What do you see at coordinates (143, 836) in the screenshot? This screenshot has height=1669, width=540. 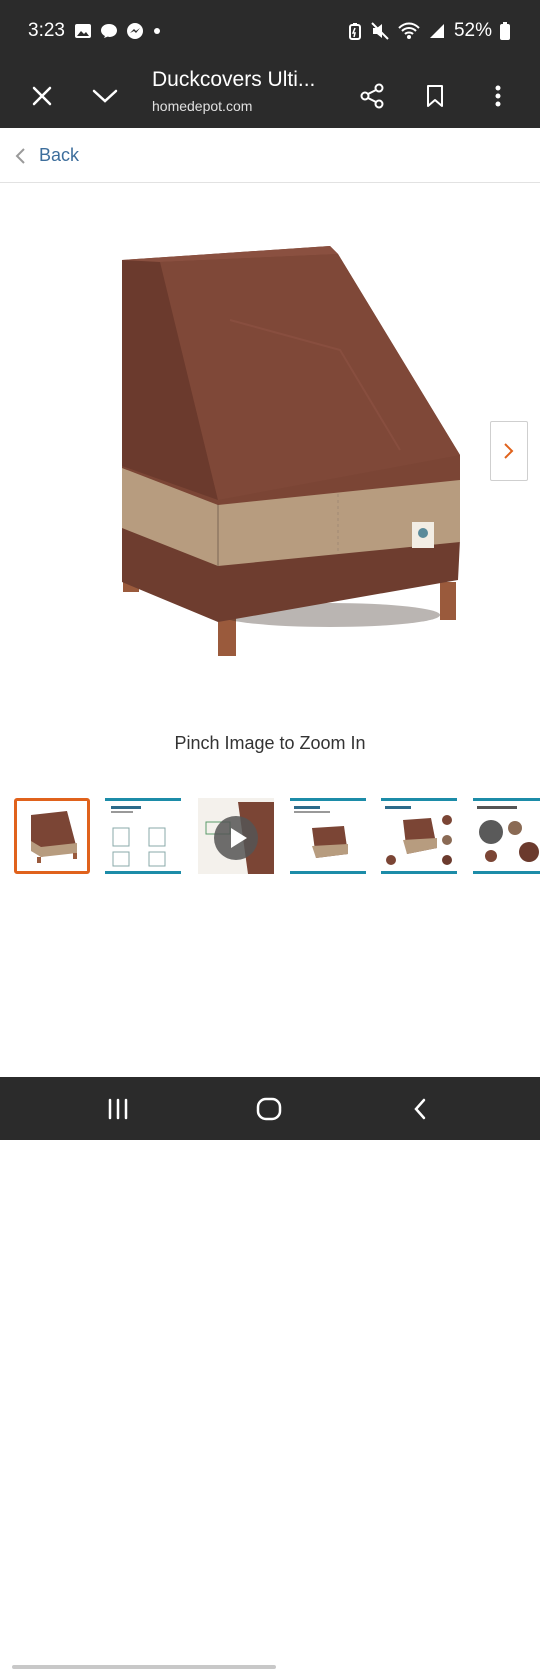 I see `thumbnail-diagram` at bounding box center [143, 836].